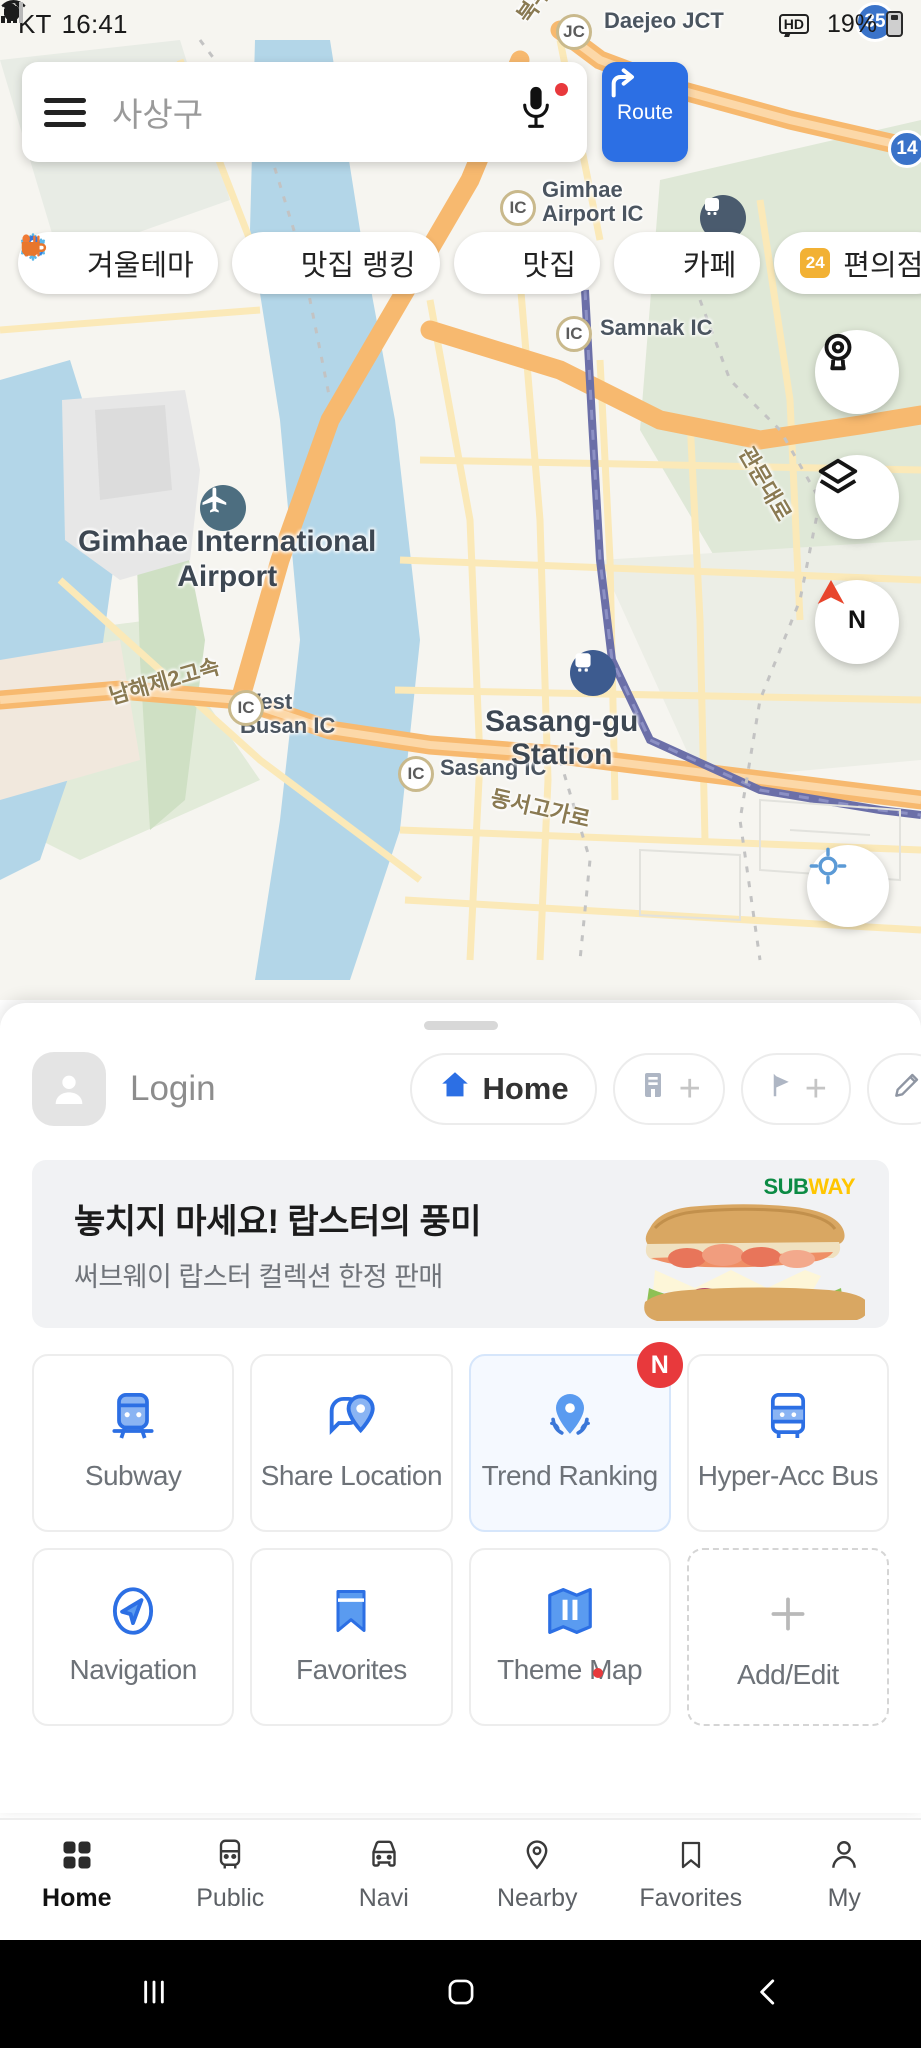 The image size is (921, 2048). Describe the element at coordinates (815, 263) in the screenshot. I see `convenience-24-icon: 24` at that location.